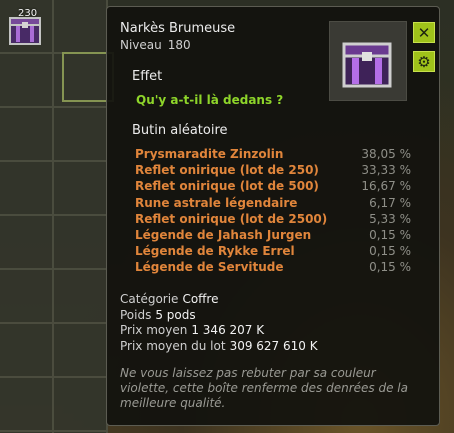 This screenshot has height=433, width=454. What do you see at coordinates (141, 45) in the screenshot?
I see `level-label: Niveau` at bounding box center [141, 45].